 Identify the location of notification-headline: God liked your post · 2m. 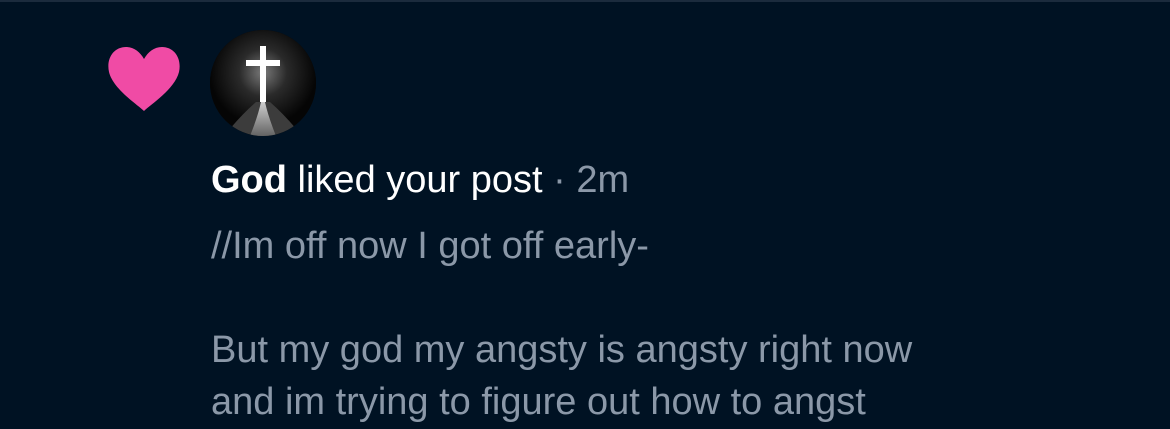
(420, 180).